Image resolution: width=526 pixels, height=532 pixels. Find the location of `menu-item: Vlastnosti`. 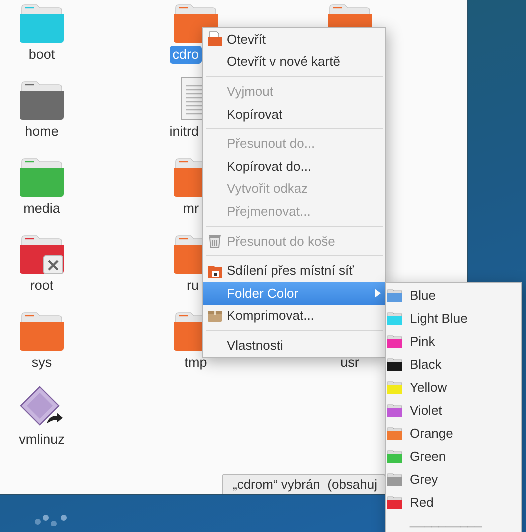

menu-item: Vlastnosti is located at coordinates (294, 345).